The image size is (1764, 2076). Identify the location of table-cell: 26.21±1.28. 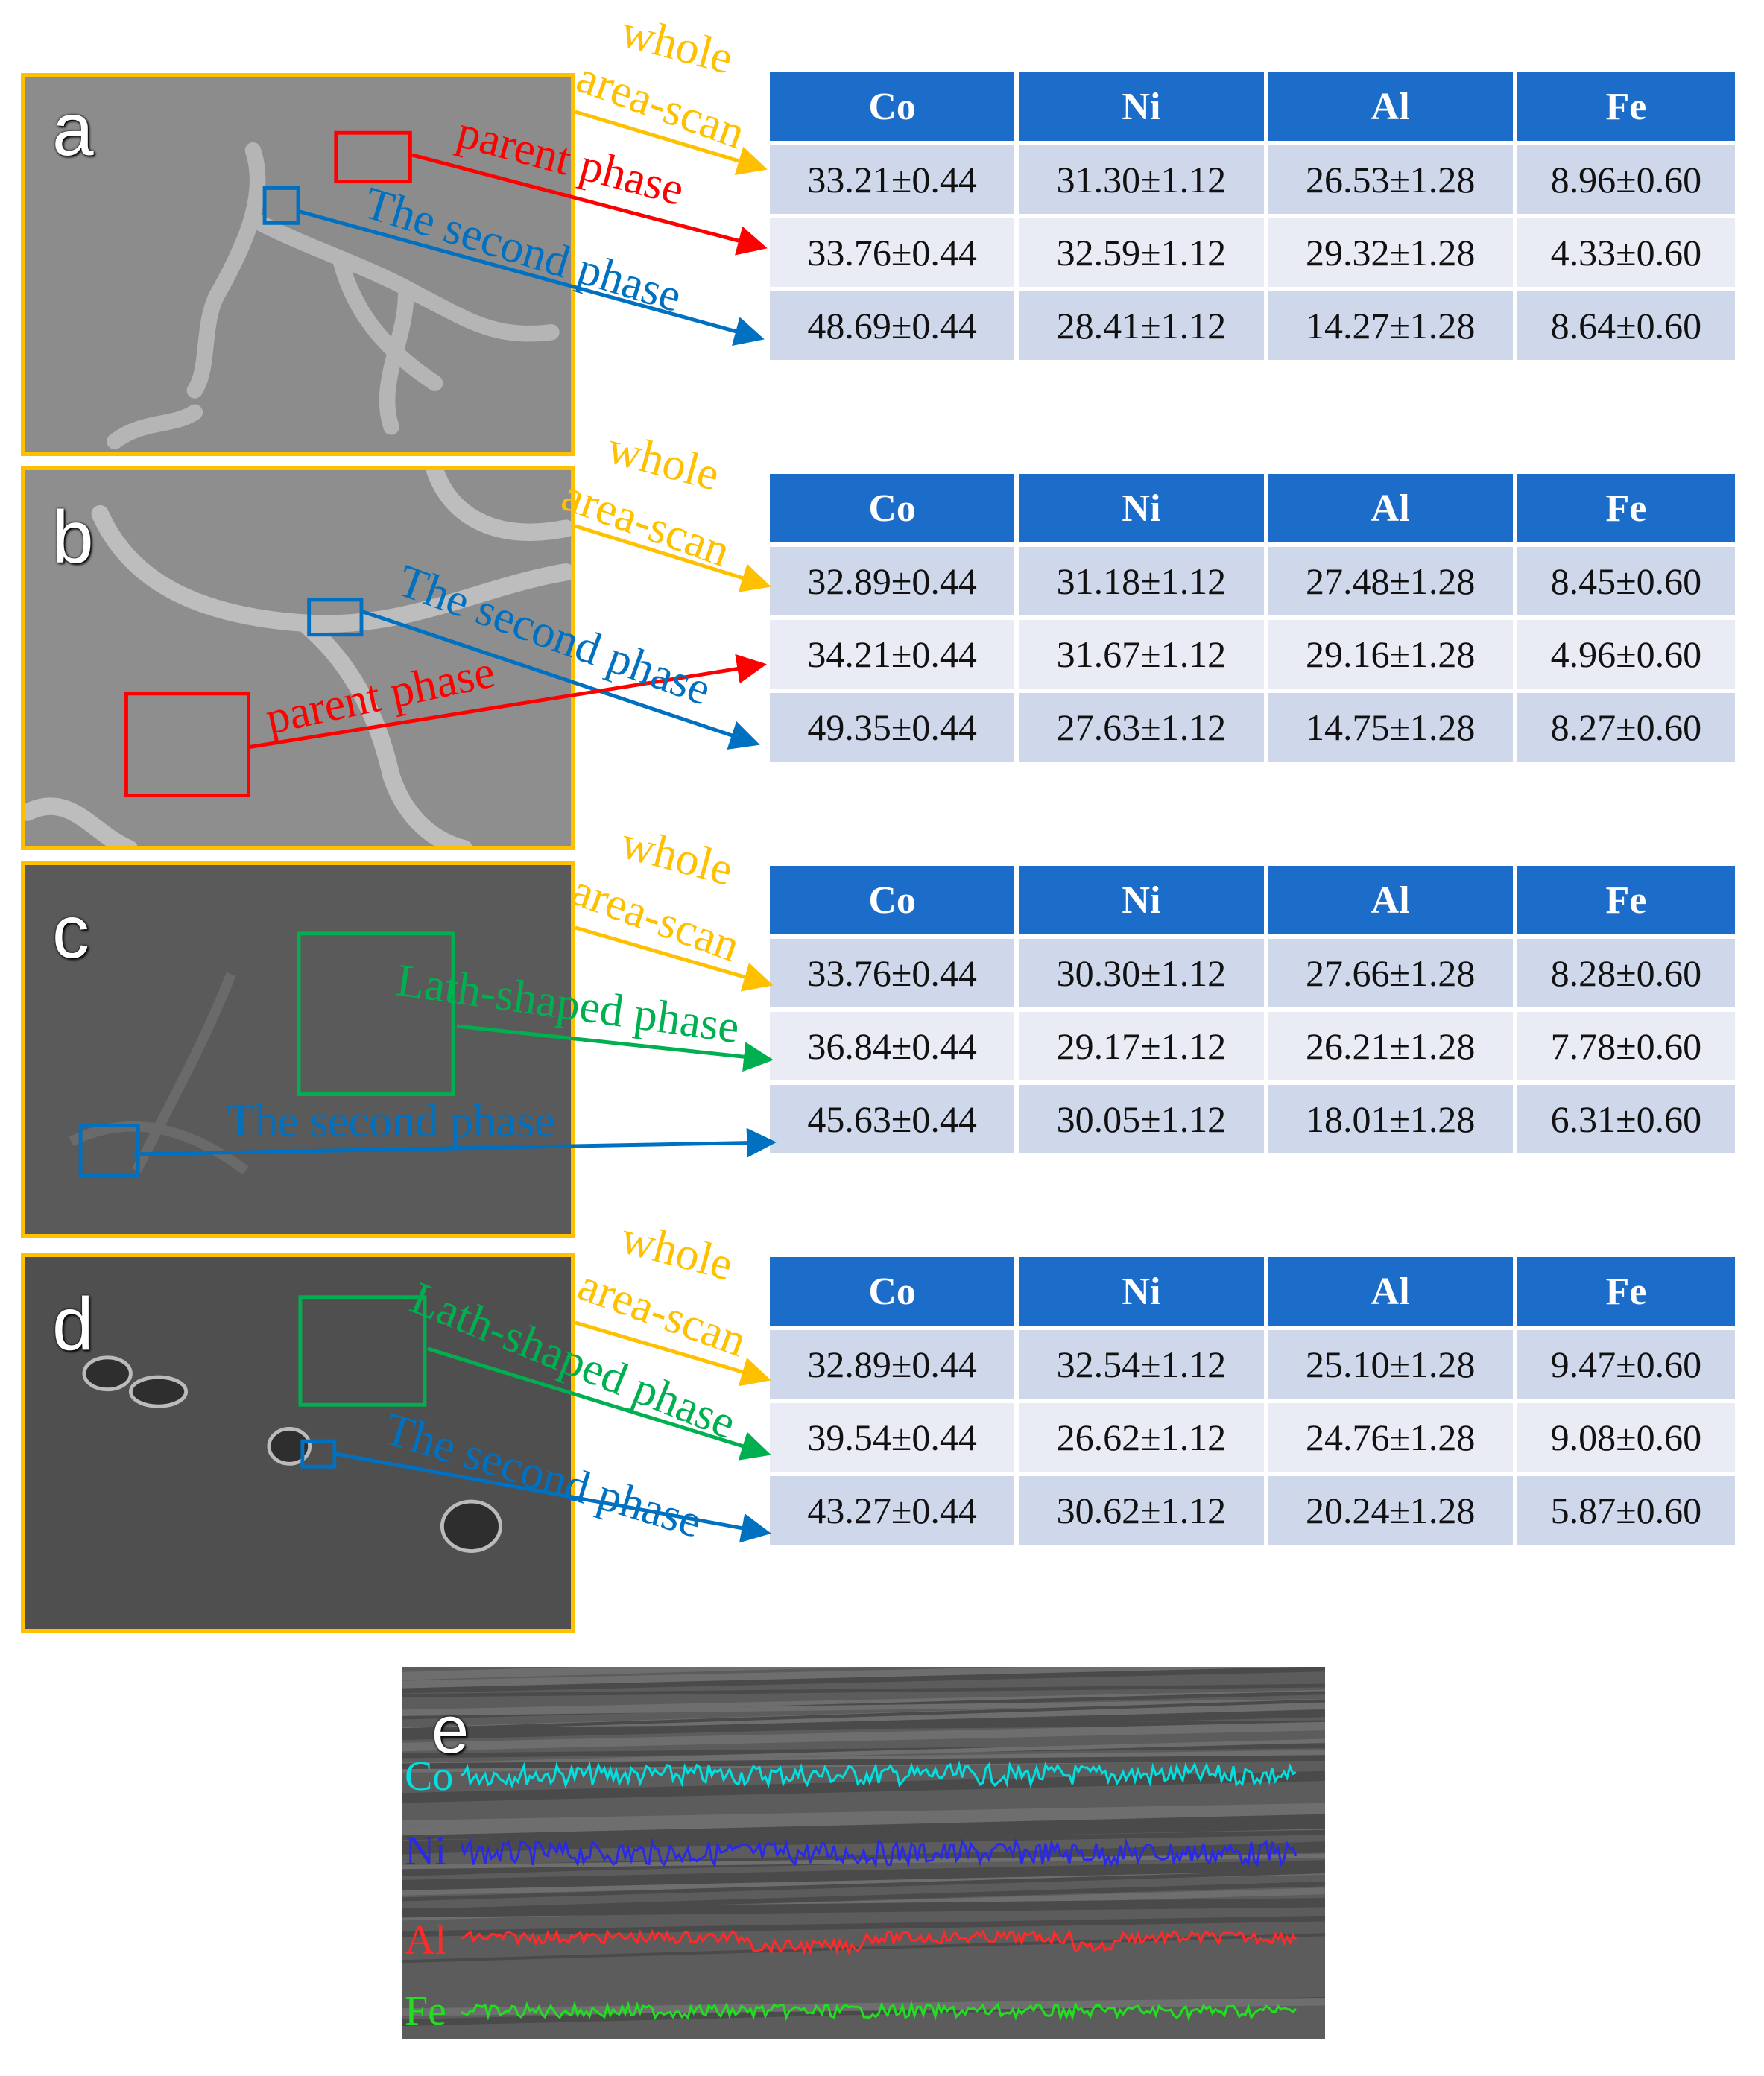
(1390, 1046).